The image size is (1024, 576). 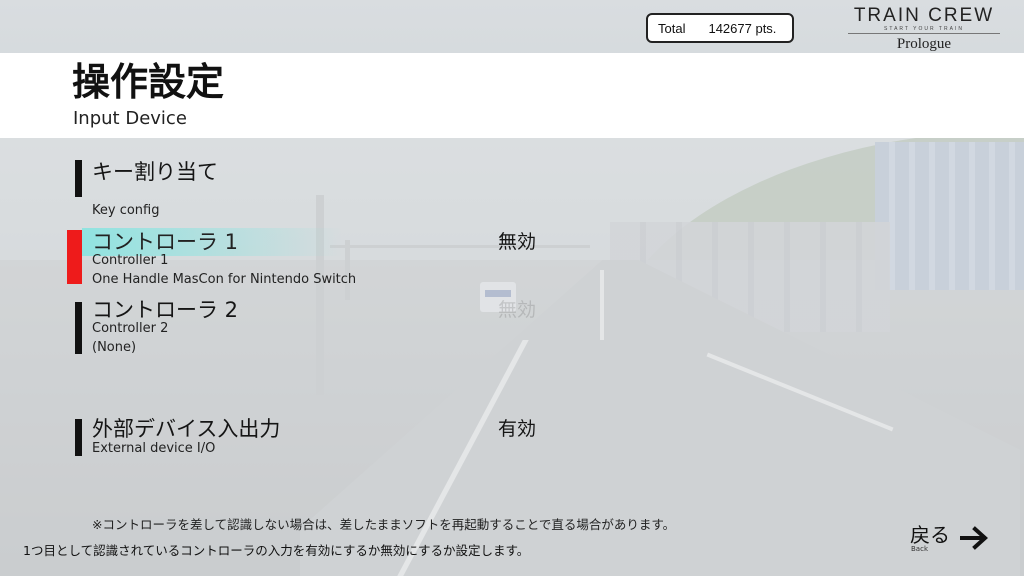 What do you see at coordinates (130, 328) in the screenshot?
I see `setting-sub: Controller 2` at bounding box center [130, 328].